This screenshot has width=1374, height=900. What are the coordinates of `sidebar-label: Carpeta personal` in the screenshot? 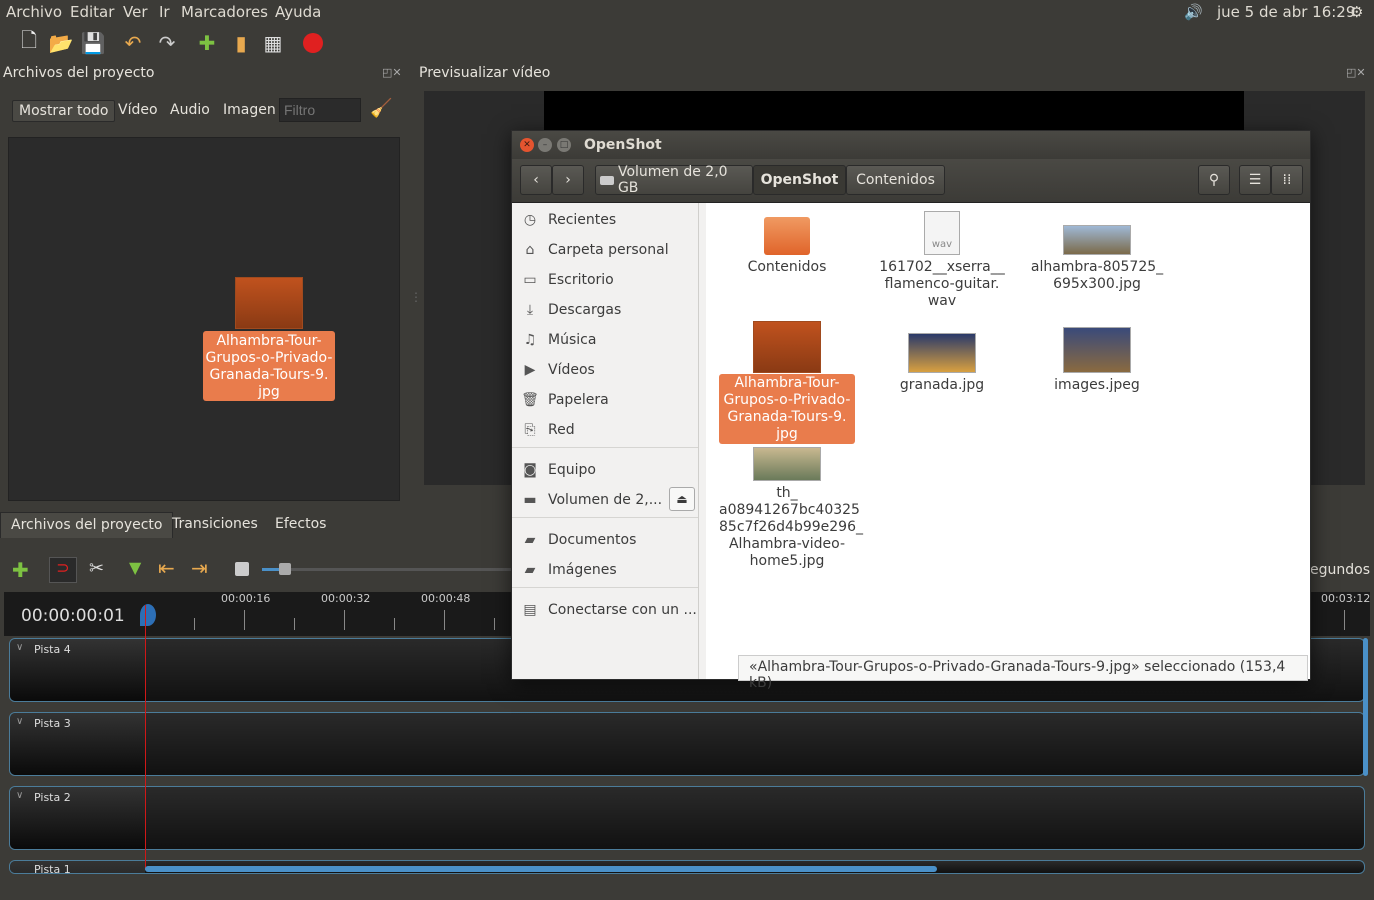 It's located at (608, 250).